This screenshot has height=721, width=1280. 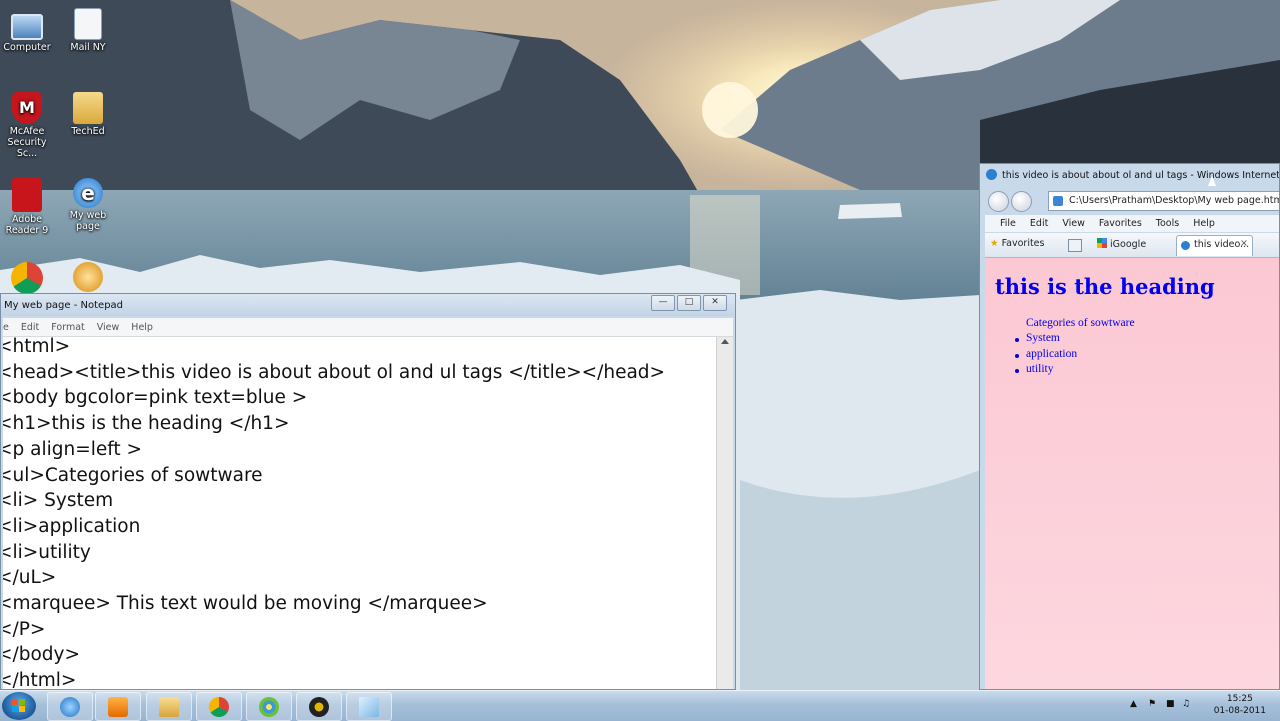 What do you see at coordinates (108, 327) in the screenshot?
I see `menu-view: View` at bounding box center [108, 327].